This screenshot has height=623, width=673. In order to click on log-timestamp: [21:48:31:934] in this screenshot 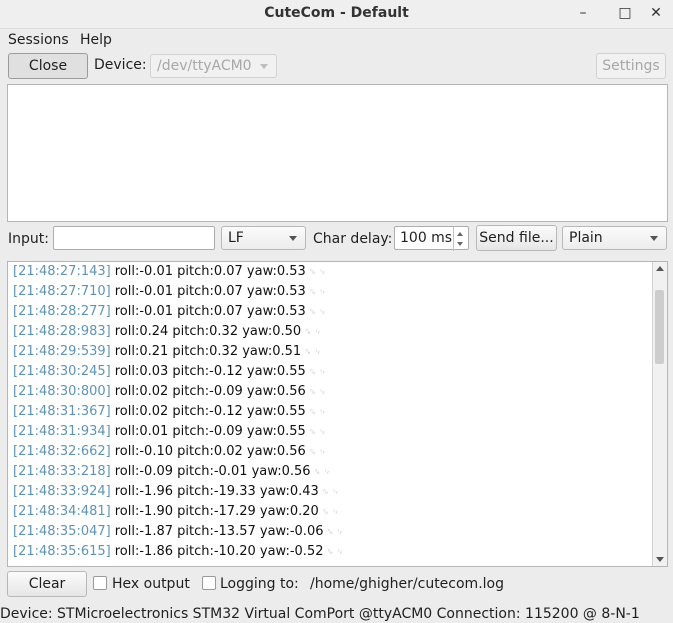, I will do `click(62, 431)`.